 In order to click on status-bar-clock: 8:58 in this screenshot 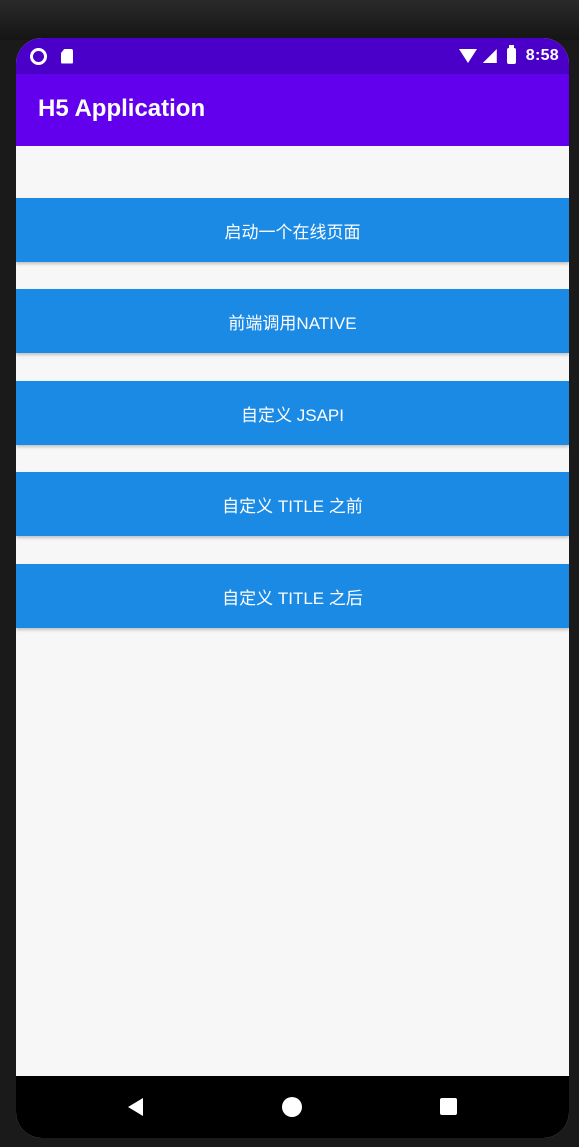, I will do `click(542, 55)`.